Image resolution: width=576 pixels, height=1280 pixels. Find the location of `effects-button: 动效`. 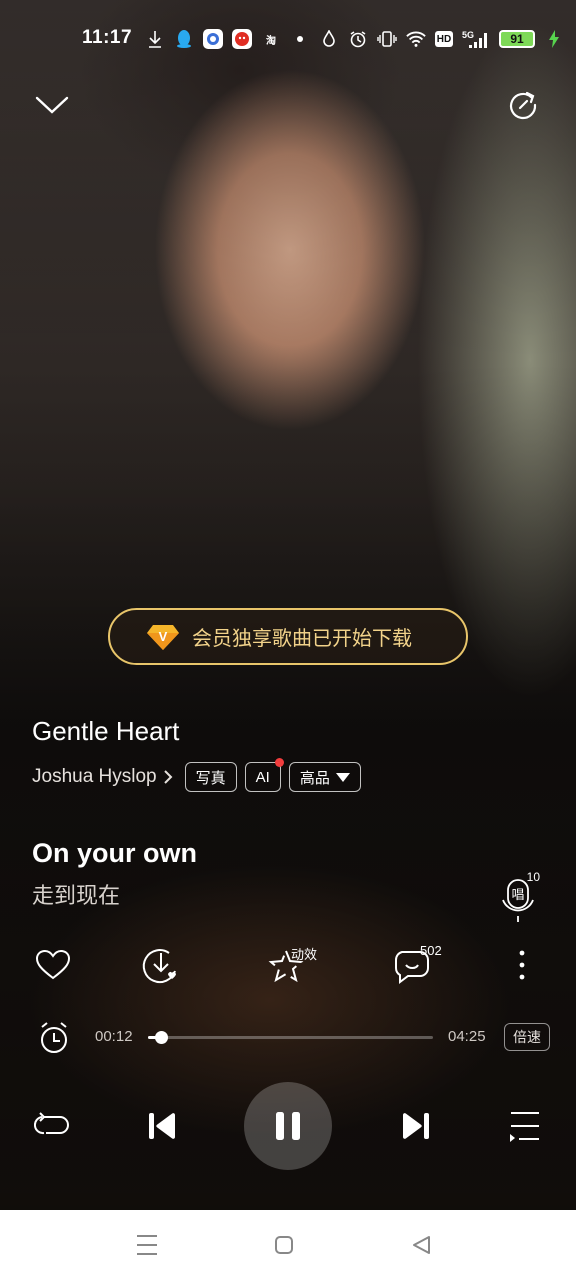

effects-button: 动效 is located at coordinates (296, 965).